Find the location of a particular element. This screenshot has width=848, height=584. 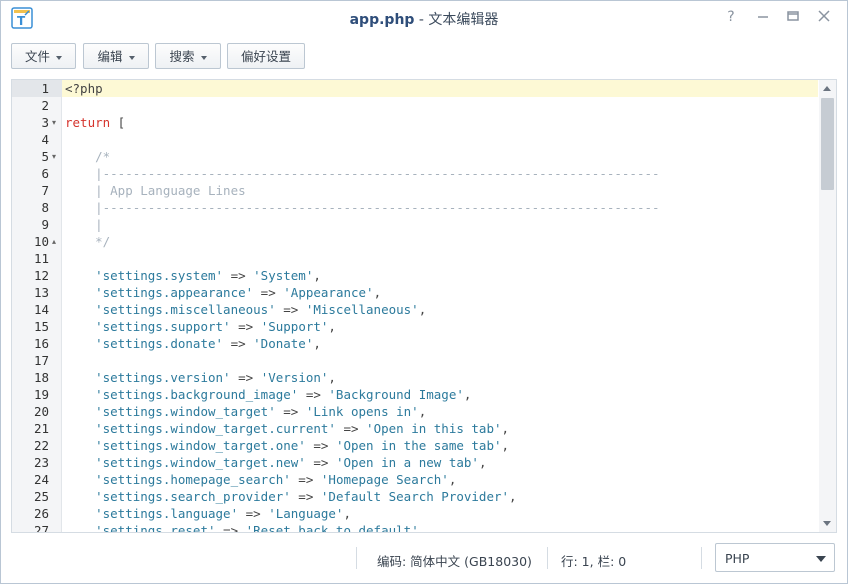

search-menu-label: 搜索 is located at coordinates (182, 56).